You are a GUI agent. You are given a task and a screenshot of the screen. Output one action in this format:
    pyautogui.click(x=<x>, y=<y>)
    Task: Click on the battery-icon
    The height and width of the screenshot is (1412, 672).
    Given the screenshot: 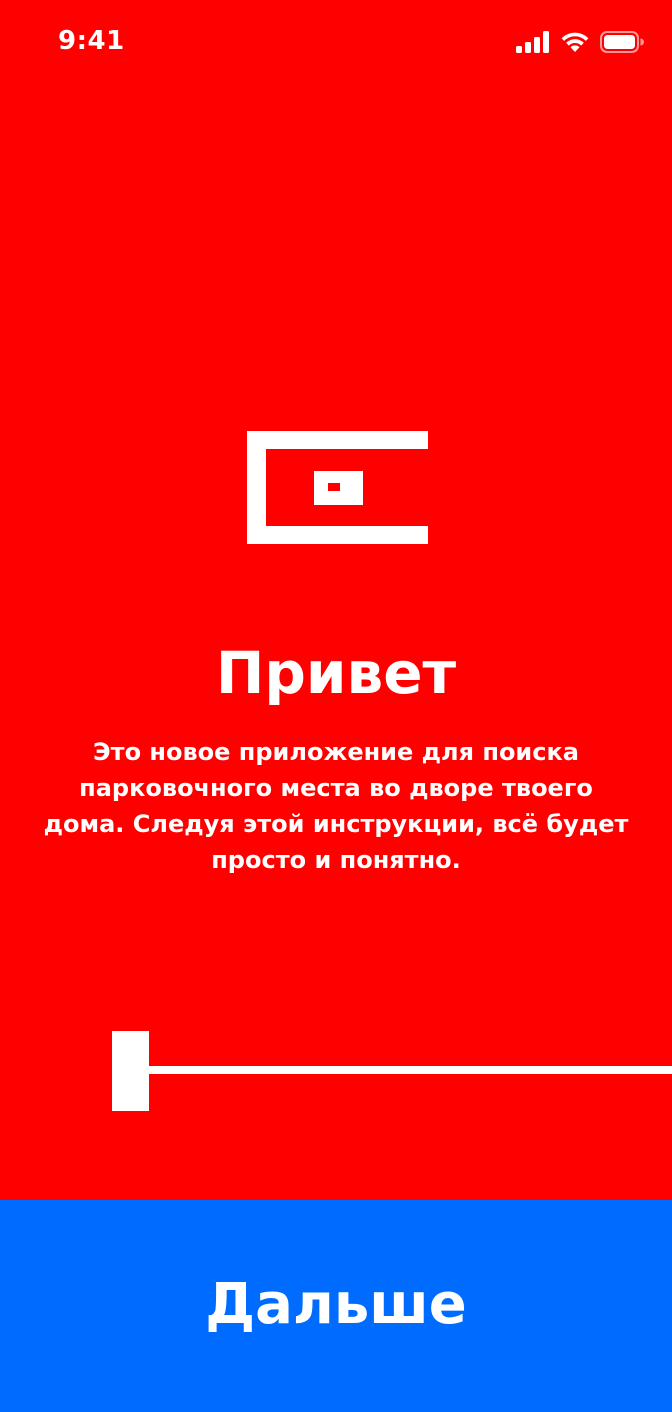 What is the action you would take?
    pyautogui.click(x=622, y=42)
    